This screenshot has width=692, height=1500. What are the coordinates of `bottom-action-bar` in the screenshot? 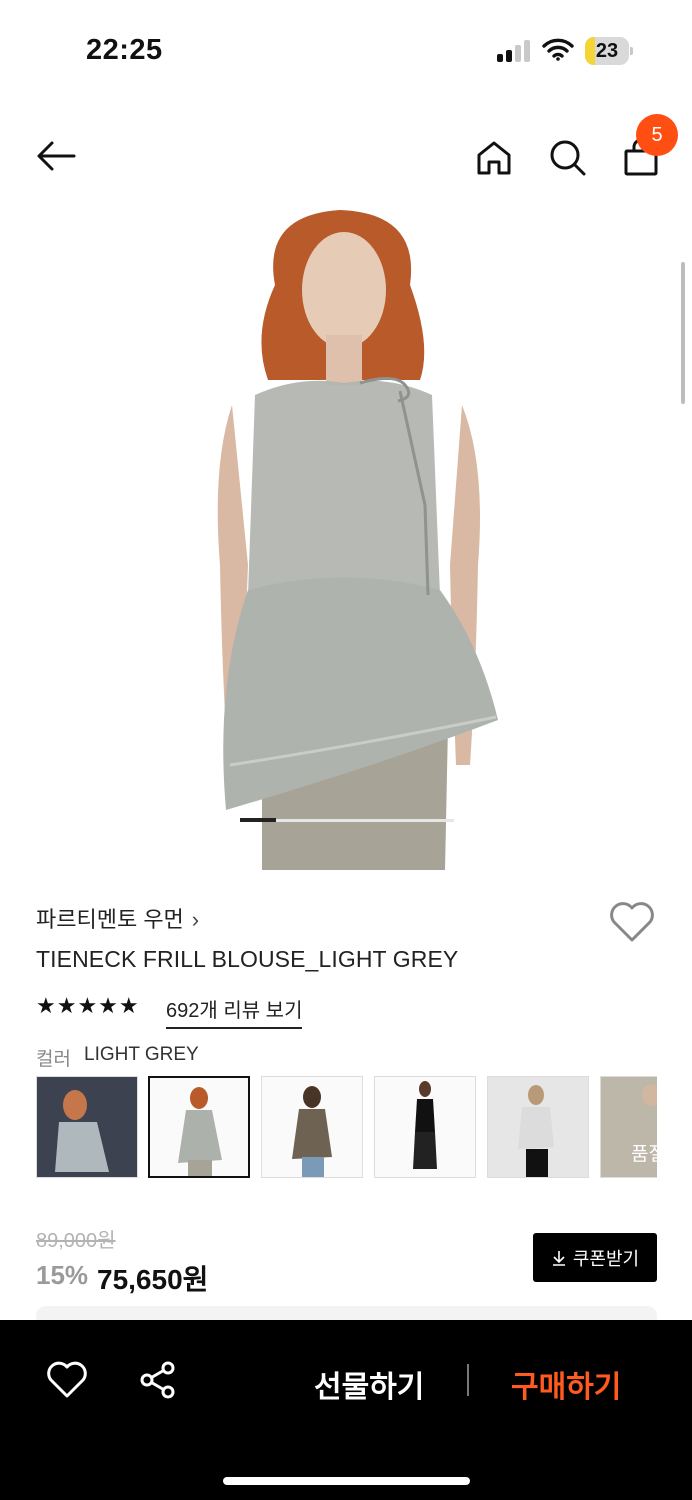 It's located at (346, 1410).